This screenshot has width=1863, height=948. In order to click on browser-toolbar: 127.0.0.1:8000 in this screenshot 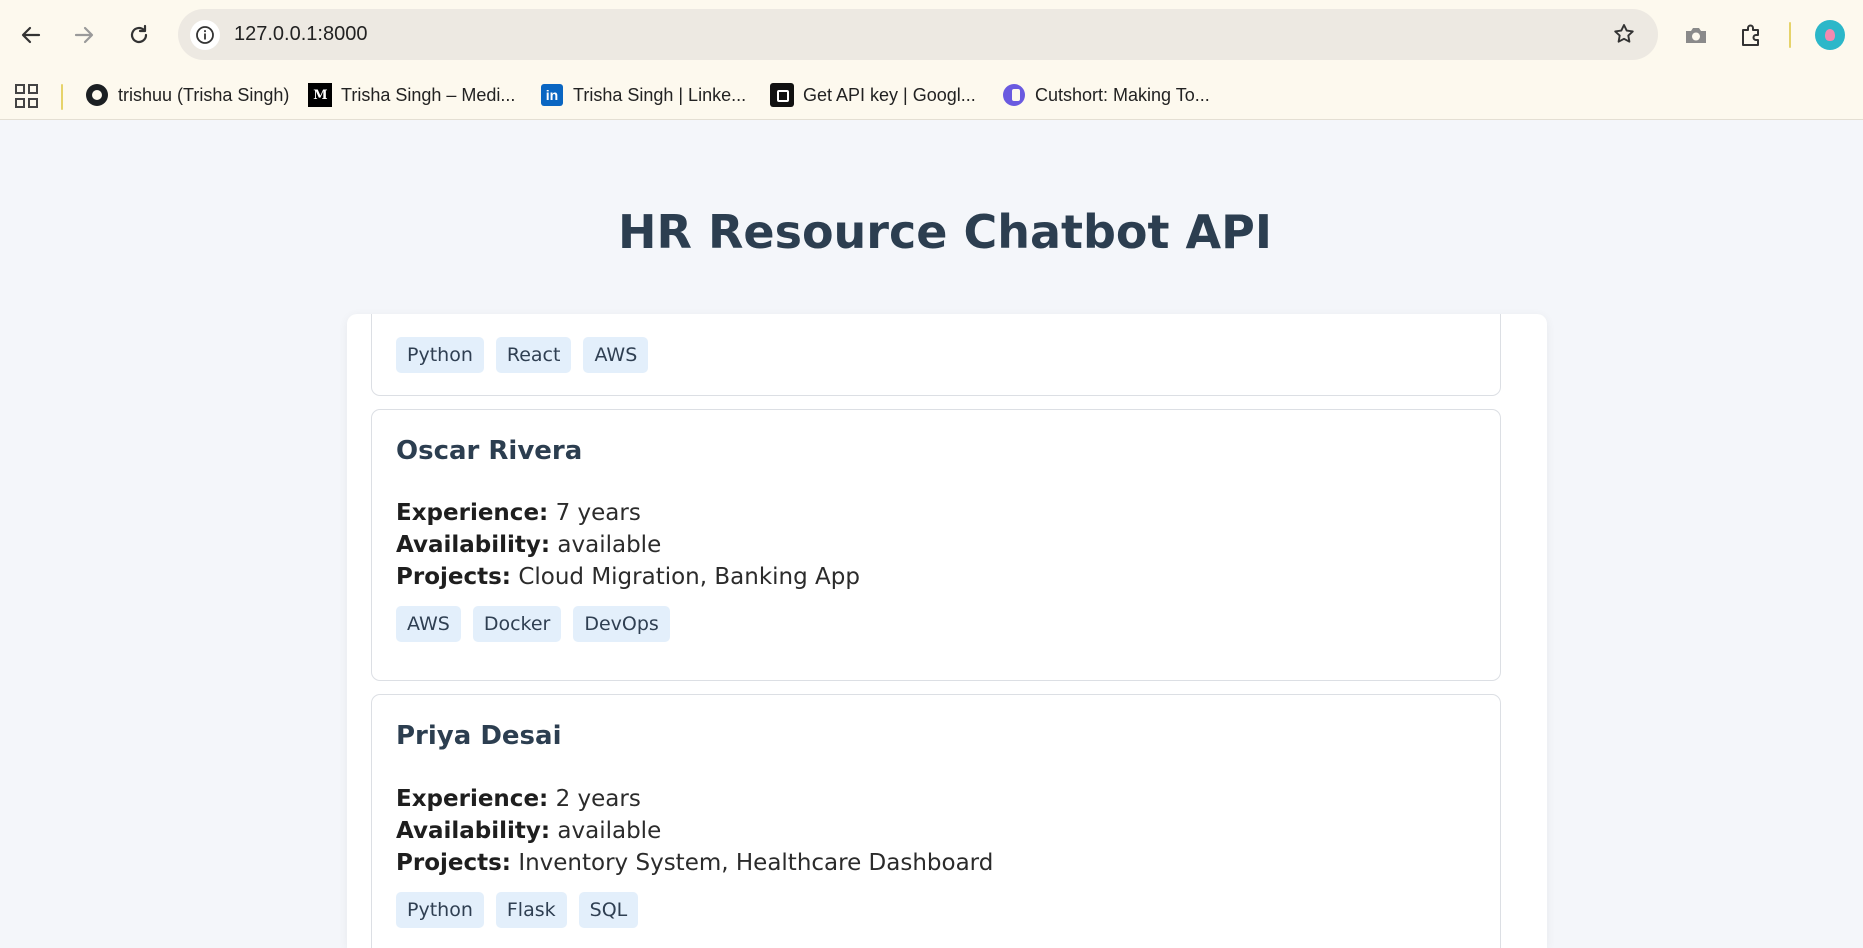, I will do `click(931, 35)`.